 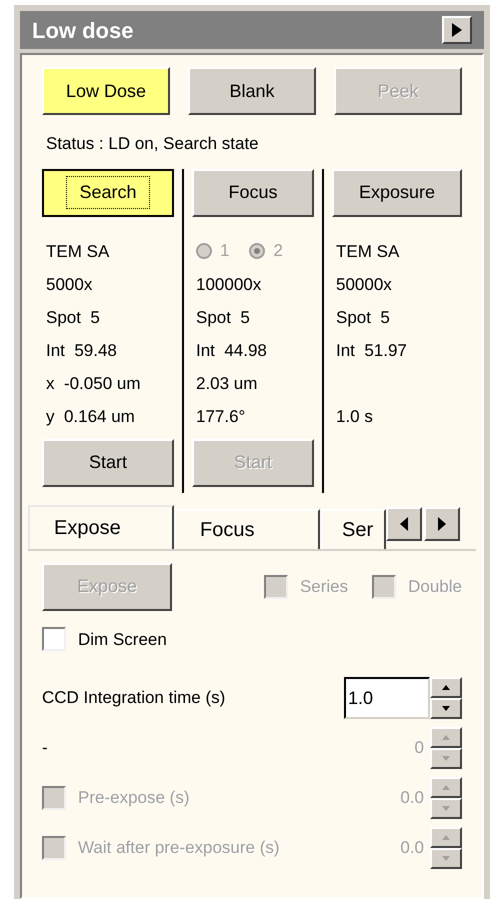 What do you see at coordinates (364, 285) in the screenshot?
I see `info-line: 50000x` at bounding box center [364, 285].